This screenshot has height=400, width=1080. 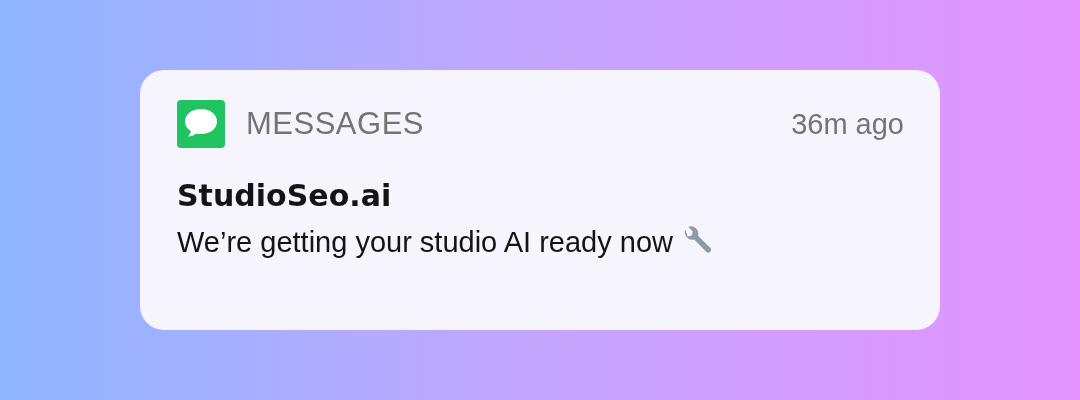 What do you see at coordinates (201, 124) in the screenshot?
I see `speech-bubble-icon` at bounding box center [201, 124].